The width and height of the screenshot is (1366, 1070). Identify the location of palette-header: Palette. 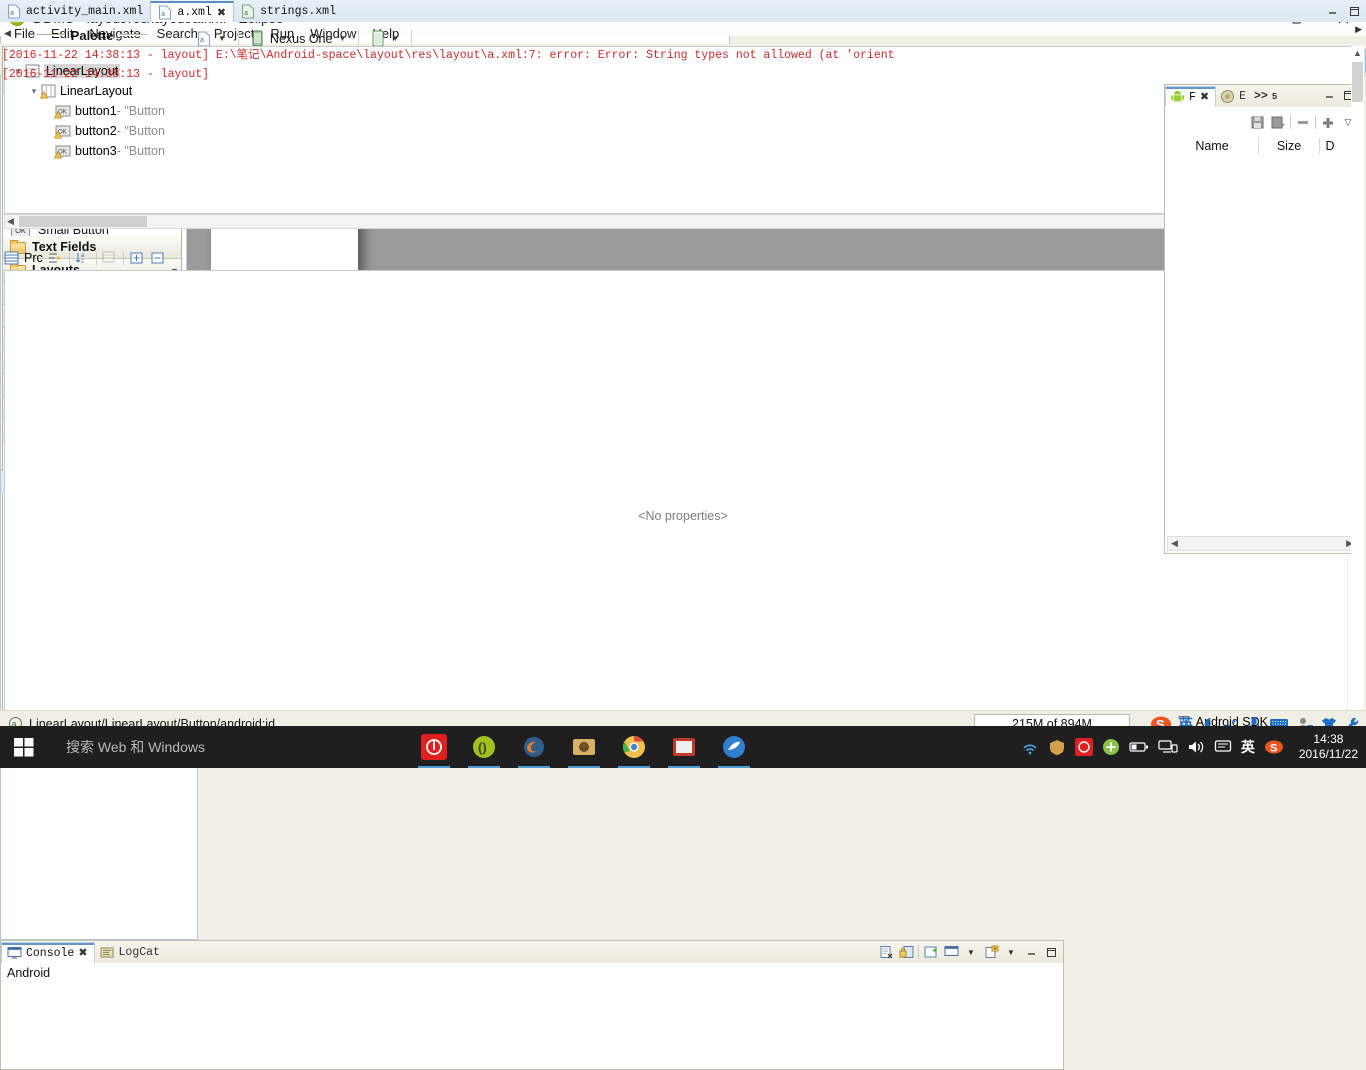
(92, 35).